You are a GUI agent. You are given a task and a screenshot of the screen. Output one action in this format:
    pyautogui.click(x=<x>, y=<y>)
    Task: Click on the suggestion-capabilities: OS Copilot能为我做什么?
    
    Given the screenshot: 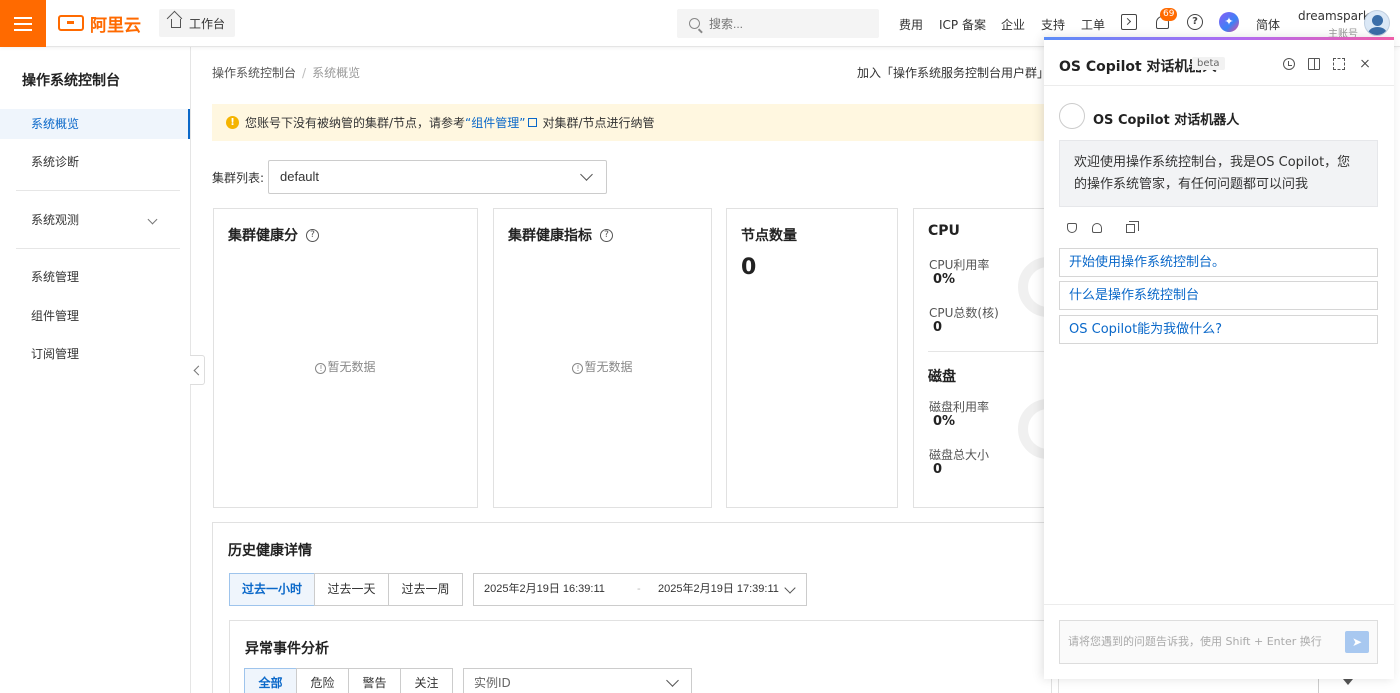 What is the action you would take?
    pyautogui.click(x=1218, y=329)
    